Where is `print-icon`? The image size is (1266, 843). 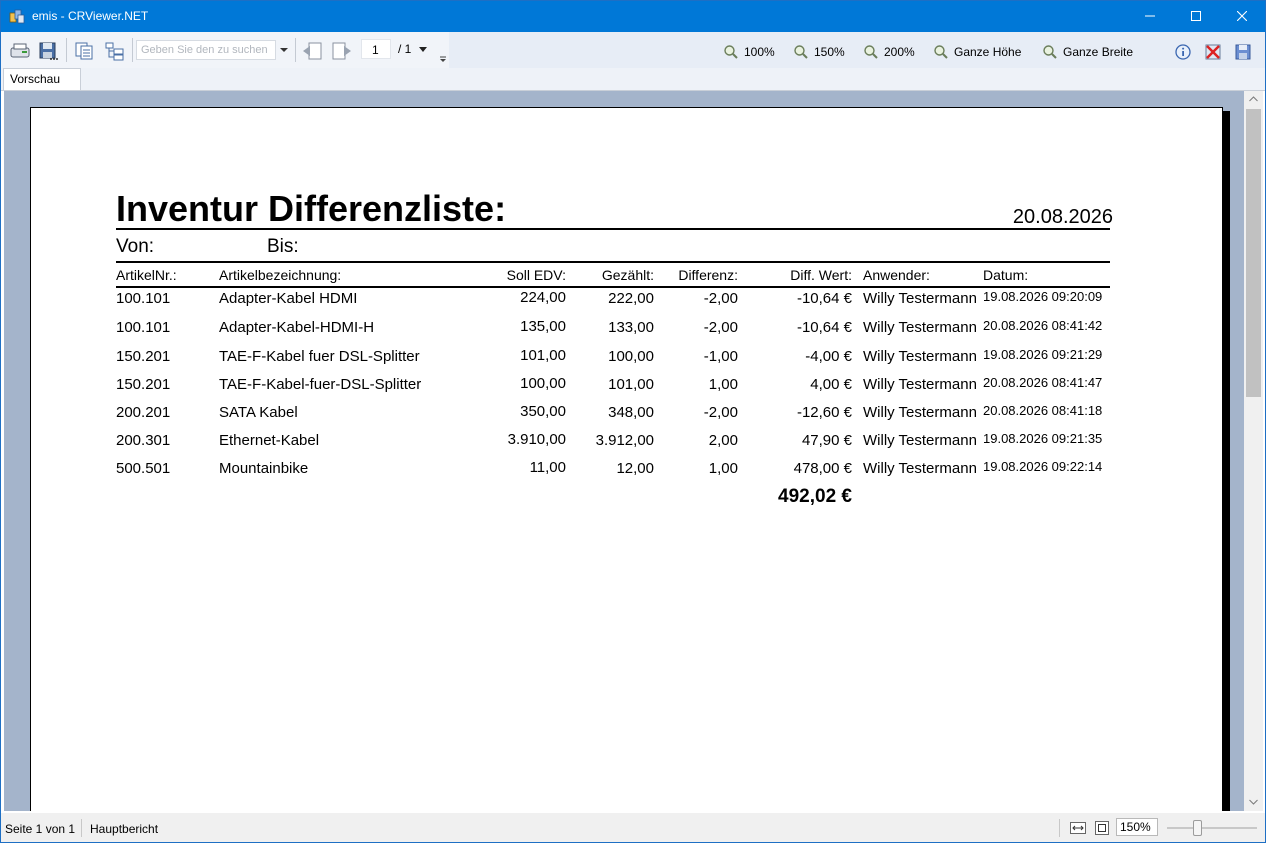 print-icon is located at coordinates (20, 51).